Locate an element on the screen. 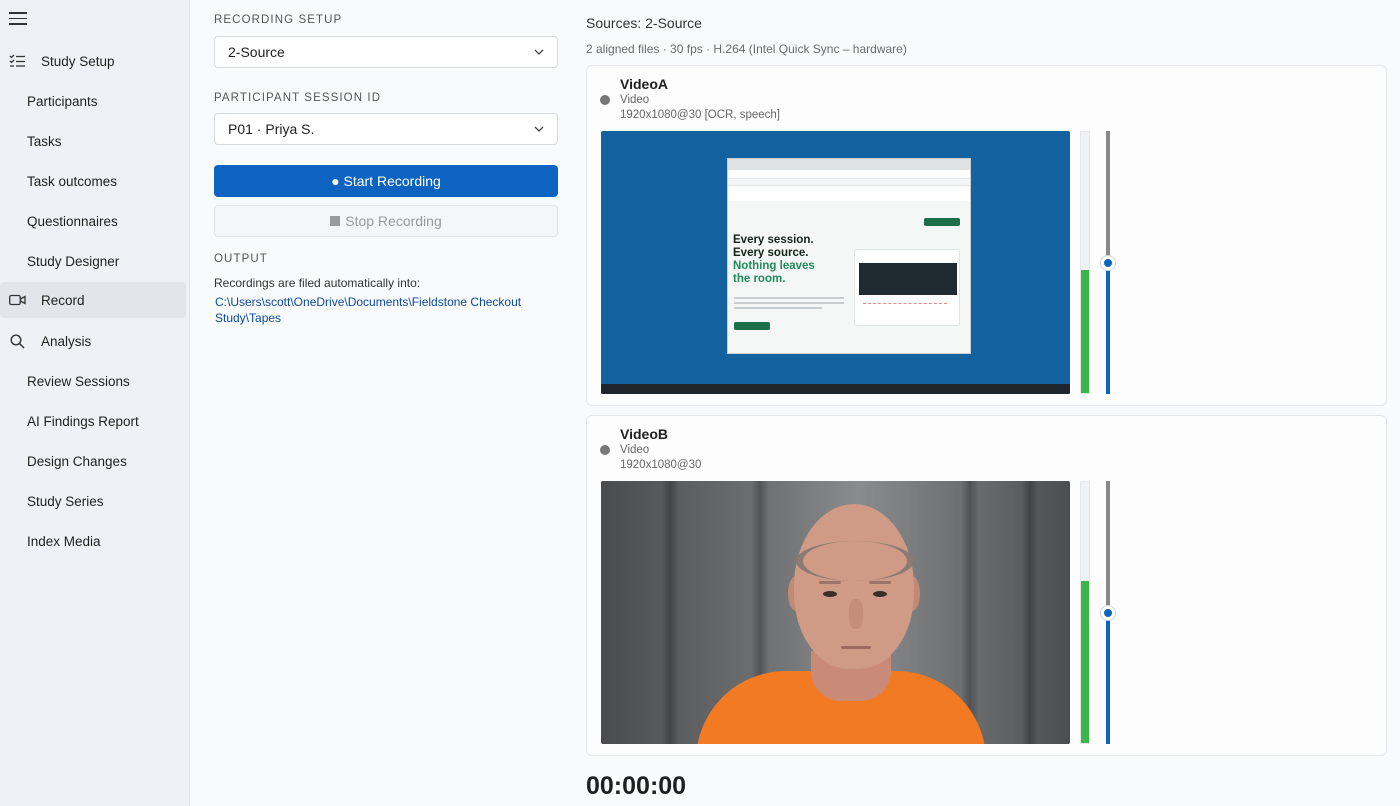 The width and height of the screenshot is (1400, 806). stop-recording-label: Stop Recording is located at coordinates (393, 221).